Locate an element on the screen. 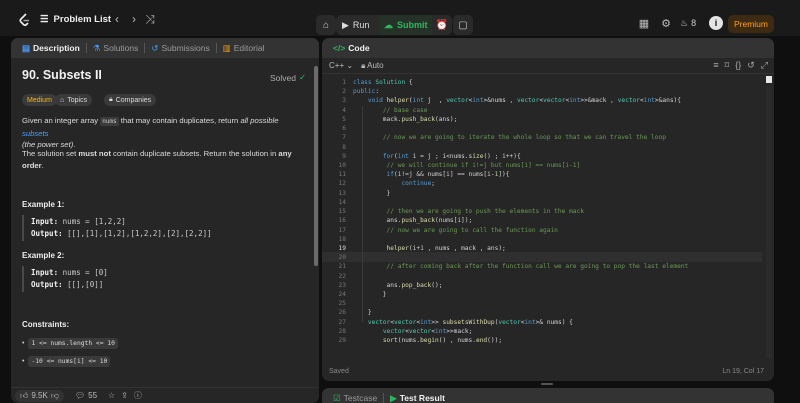 This screenshot has width=800, height=403. debug-icon: ⌂ is located at coordinates (326, 25).